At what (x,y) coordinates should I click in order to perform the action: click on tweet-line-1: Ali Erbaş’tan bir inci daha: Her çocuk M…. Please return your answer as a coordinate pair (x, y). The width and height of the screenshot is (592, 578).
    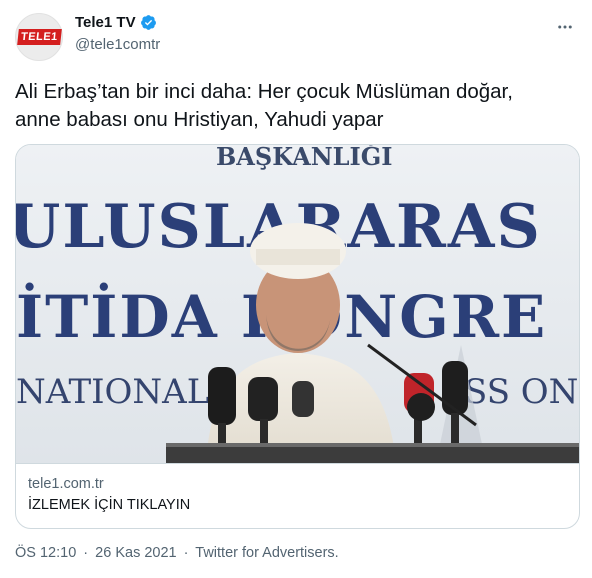
    Looking at the image, I should click on (264, 91).